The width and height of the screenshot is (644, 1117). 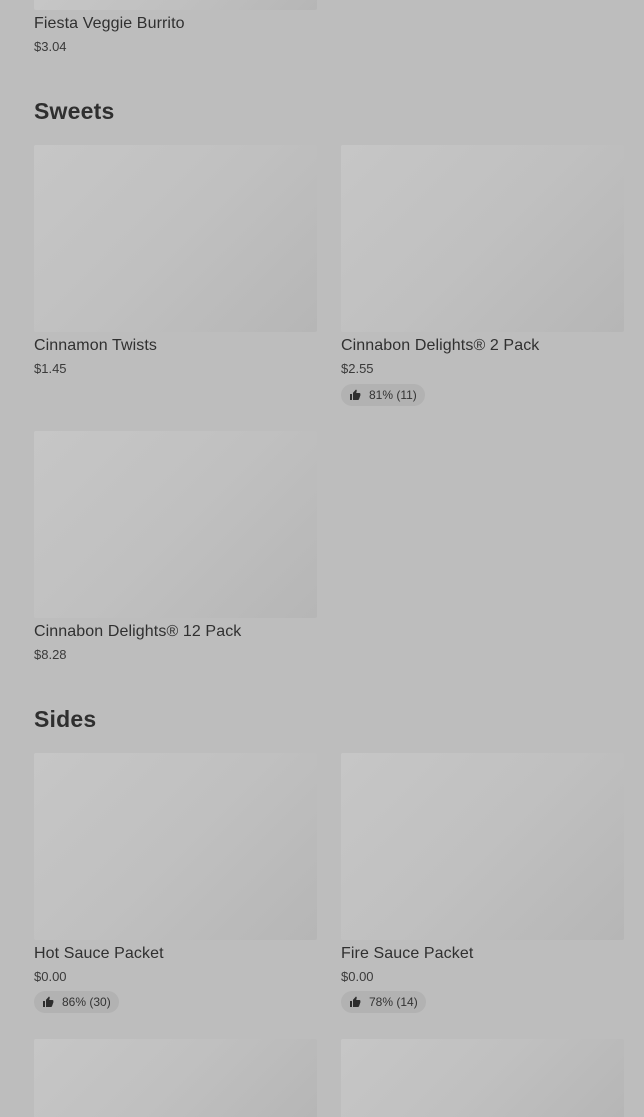 What do you see at coordinates (393, 395) in the screenshot?
I see `rating-text: 81% (11)` at bounding box center [393, 395].